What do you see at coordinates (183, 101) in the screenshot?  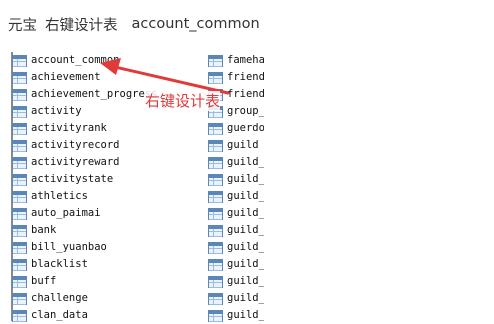 I see `annotation-label: 右键设计表` at bounding box center [183, 101].